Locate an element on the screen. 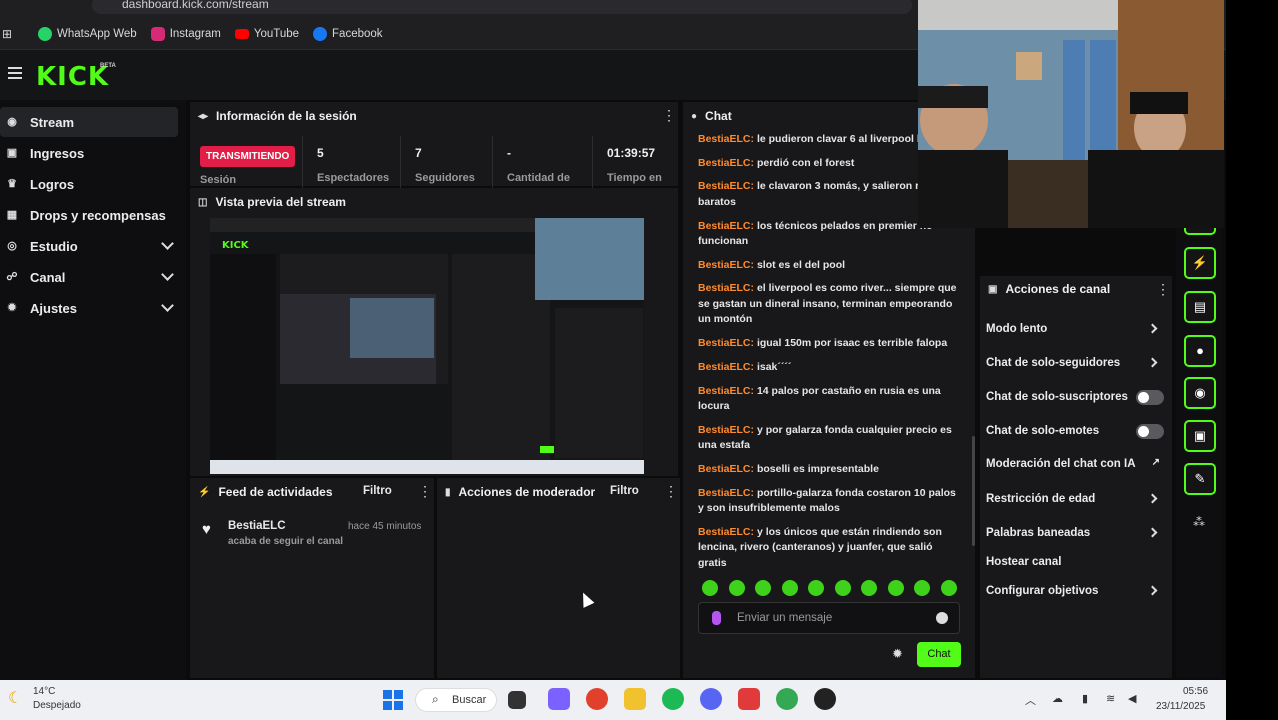 This screenshot has height=720, width=1278. bolt-icon: ⚡ is located at coordinates (204, 492).